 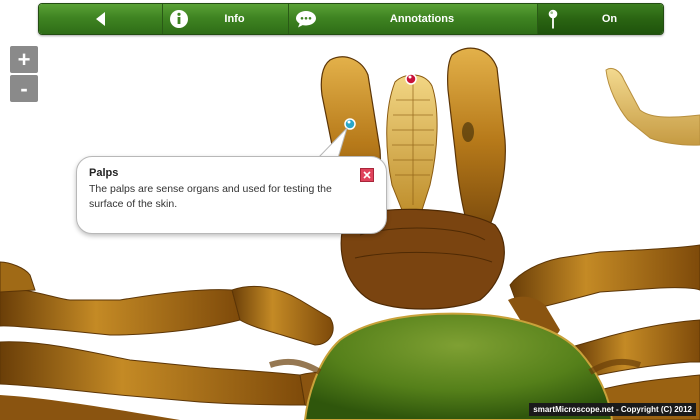 What do you see at coordinates (179, 19) in the screenshot?
I see `info-circle-icon` at bounding box center [179, 19].